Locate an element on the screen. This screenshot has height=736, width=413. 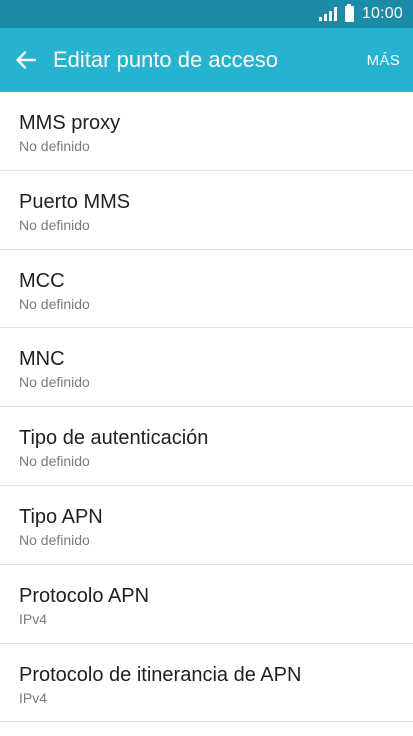
app-bar: Editar punto de acceso MÁS is located at coordinates (206, 60).